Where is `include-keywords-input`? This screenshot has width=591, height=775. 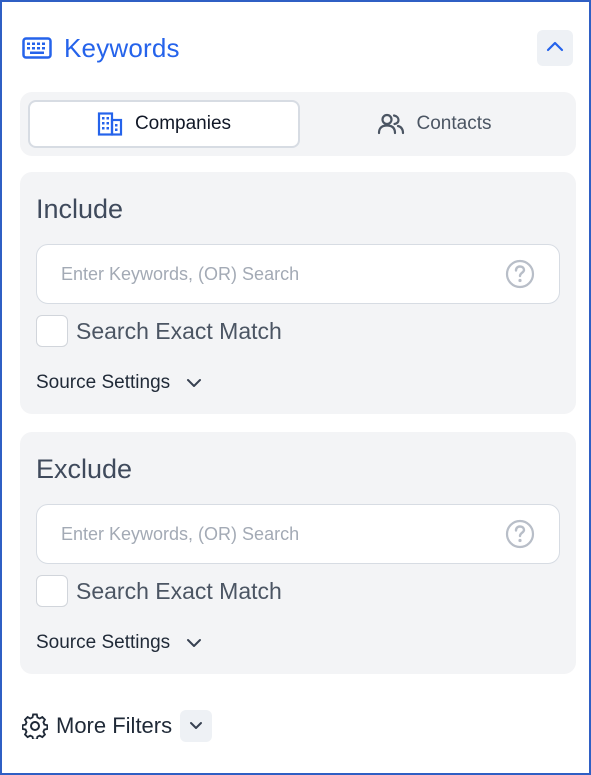
include-keywords-input is located at coordinates (271, 274).